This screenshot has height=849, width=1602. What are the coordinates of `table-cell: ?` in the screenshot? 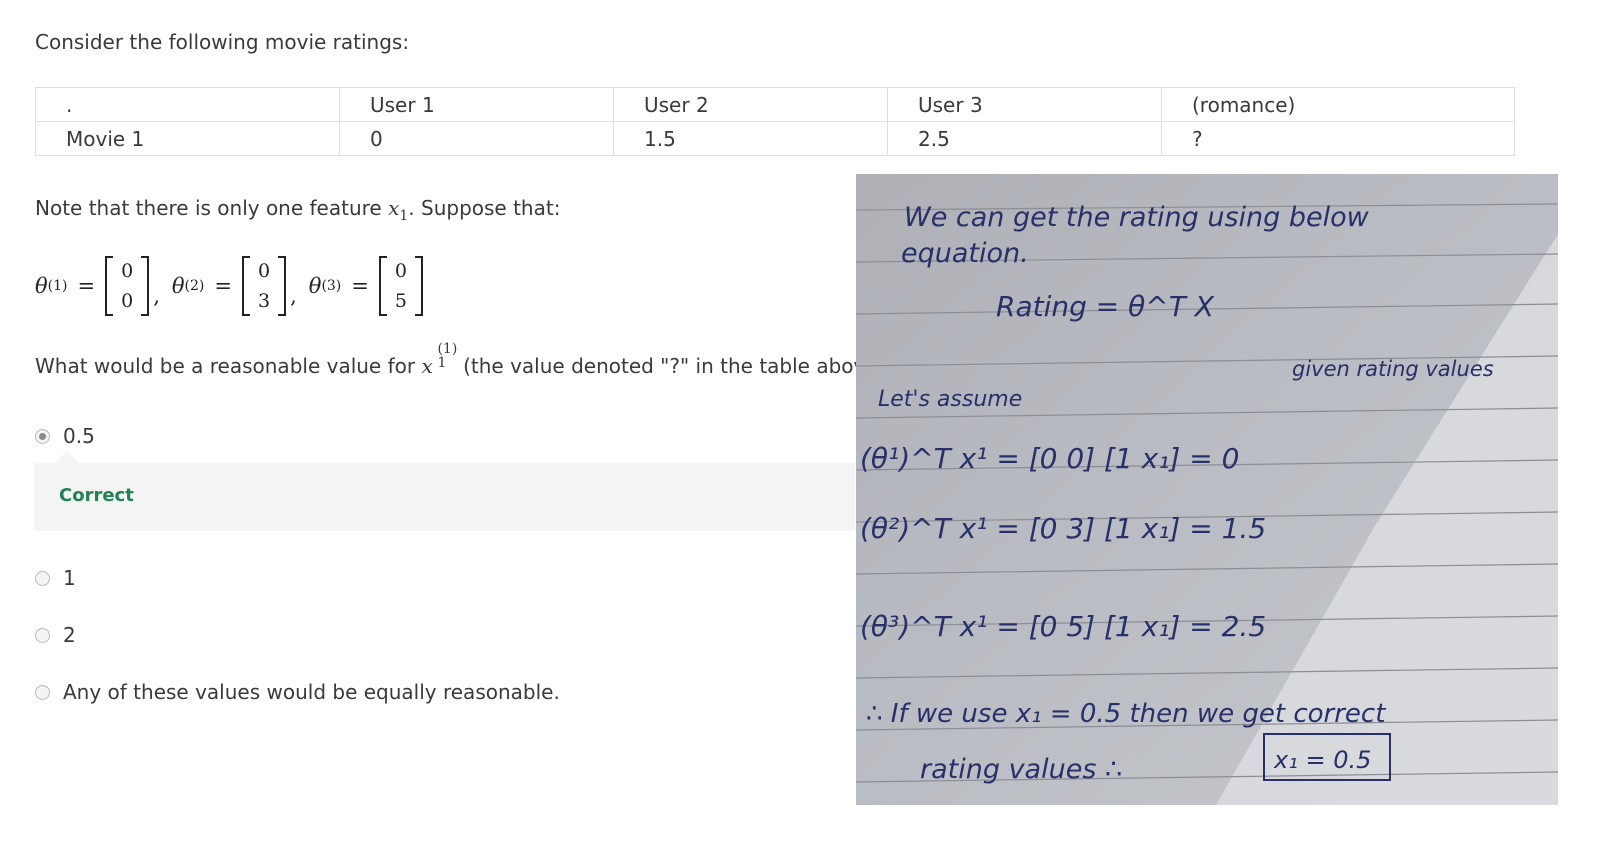 It's located at (1338, 138).